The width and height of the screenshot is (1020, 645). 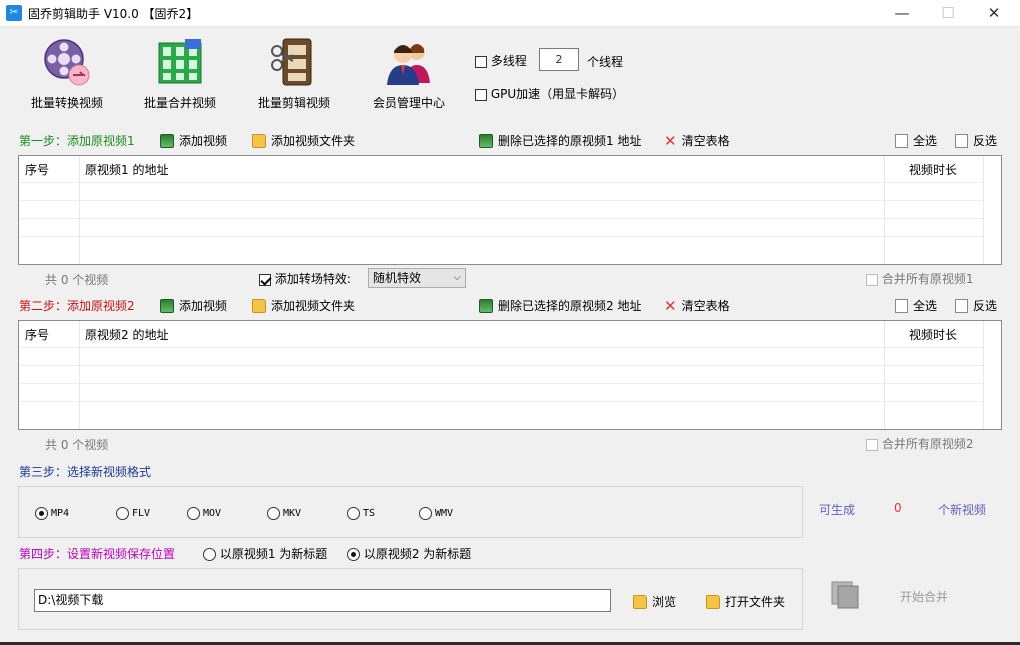 What do you see at coordinates (670, 306) in the screenshot?
I see `red-x-icon: ✕` at bounding box center [670, 306].